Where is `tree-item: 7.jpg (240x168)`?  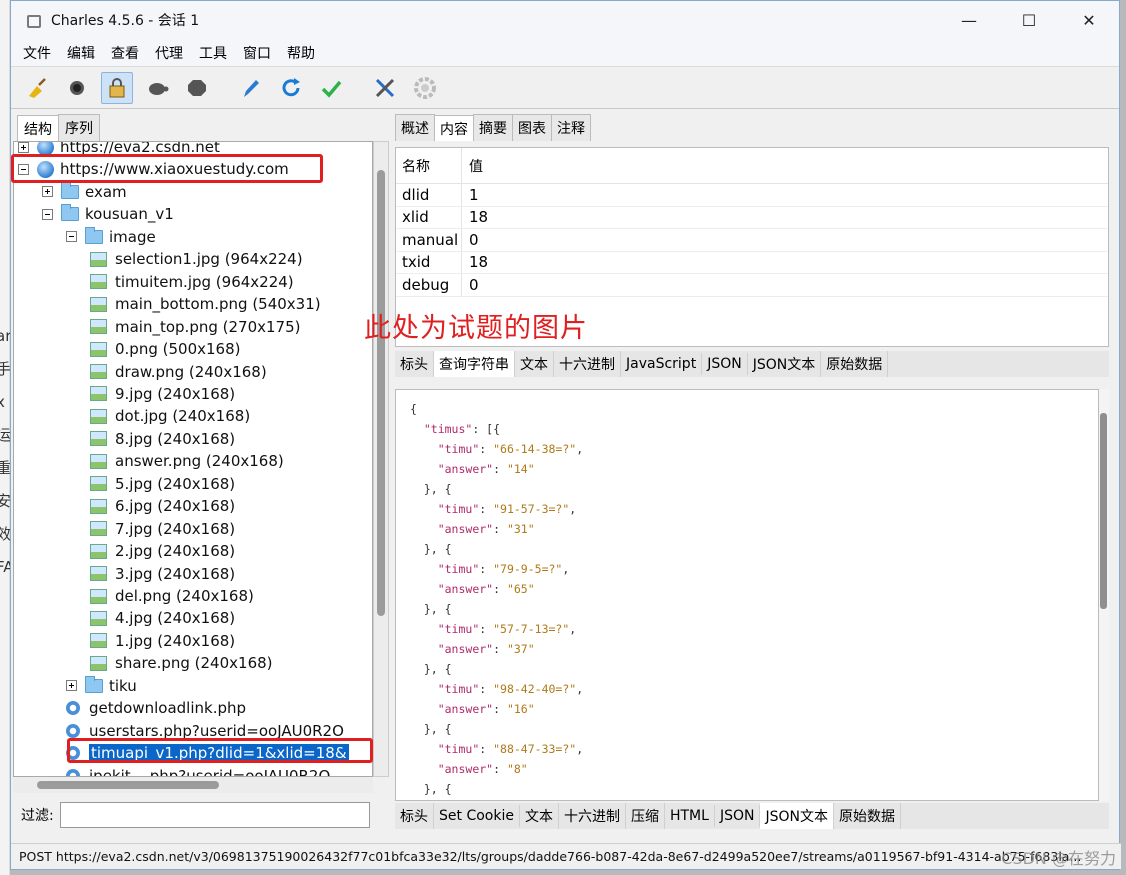 tree-item: 7.jpg (240x168) is located at coordinates (162, 529).